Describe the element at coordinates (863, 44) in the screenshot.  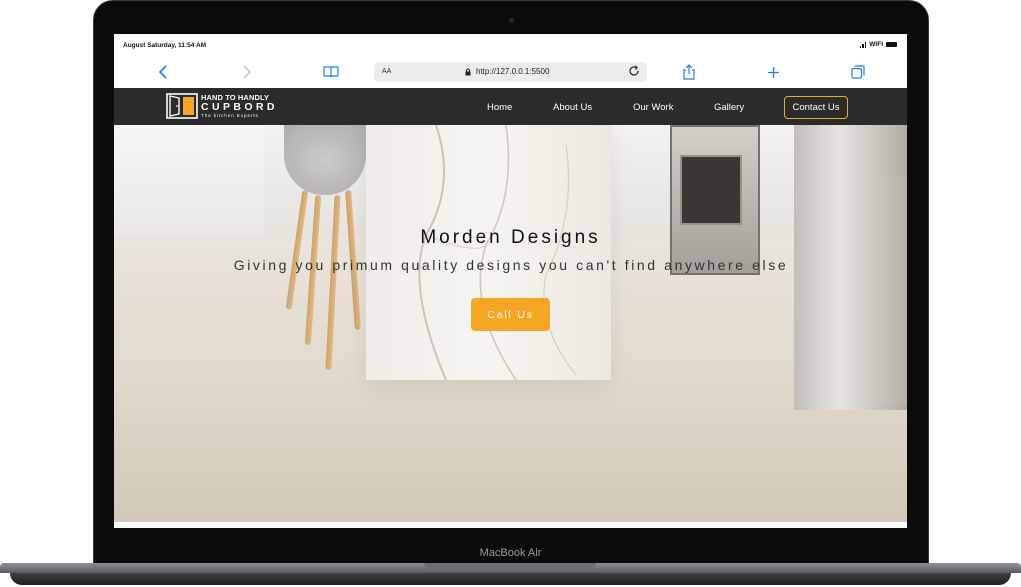
I see `signal-icon` at that location.